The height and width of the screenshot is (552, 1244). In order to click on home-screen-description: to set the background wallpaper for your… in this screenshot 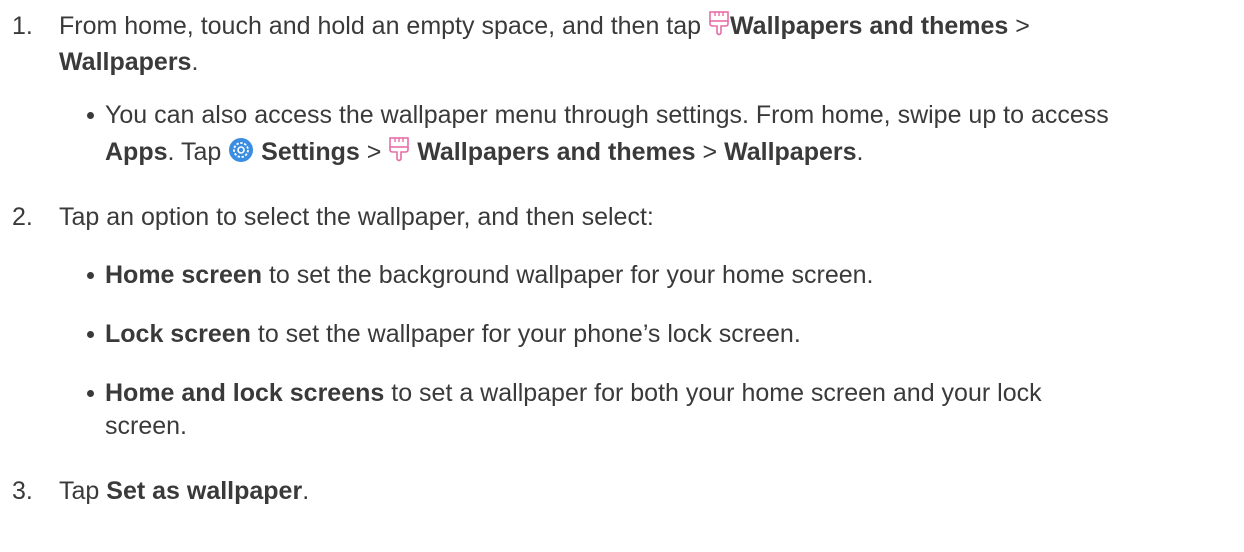, I will do `click(568, 275)`.